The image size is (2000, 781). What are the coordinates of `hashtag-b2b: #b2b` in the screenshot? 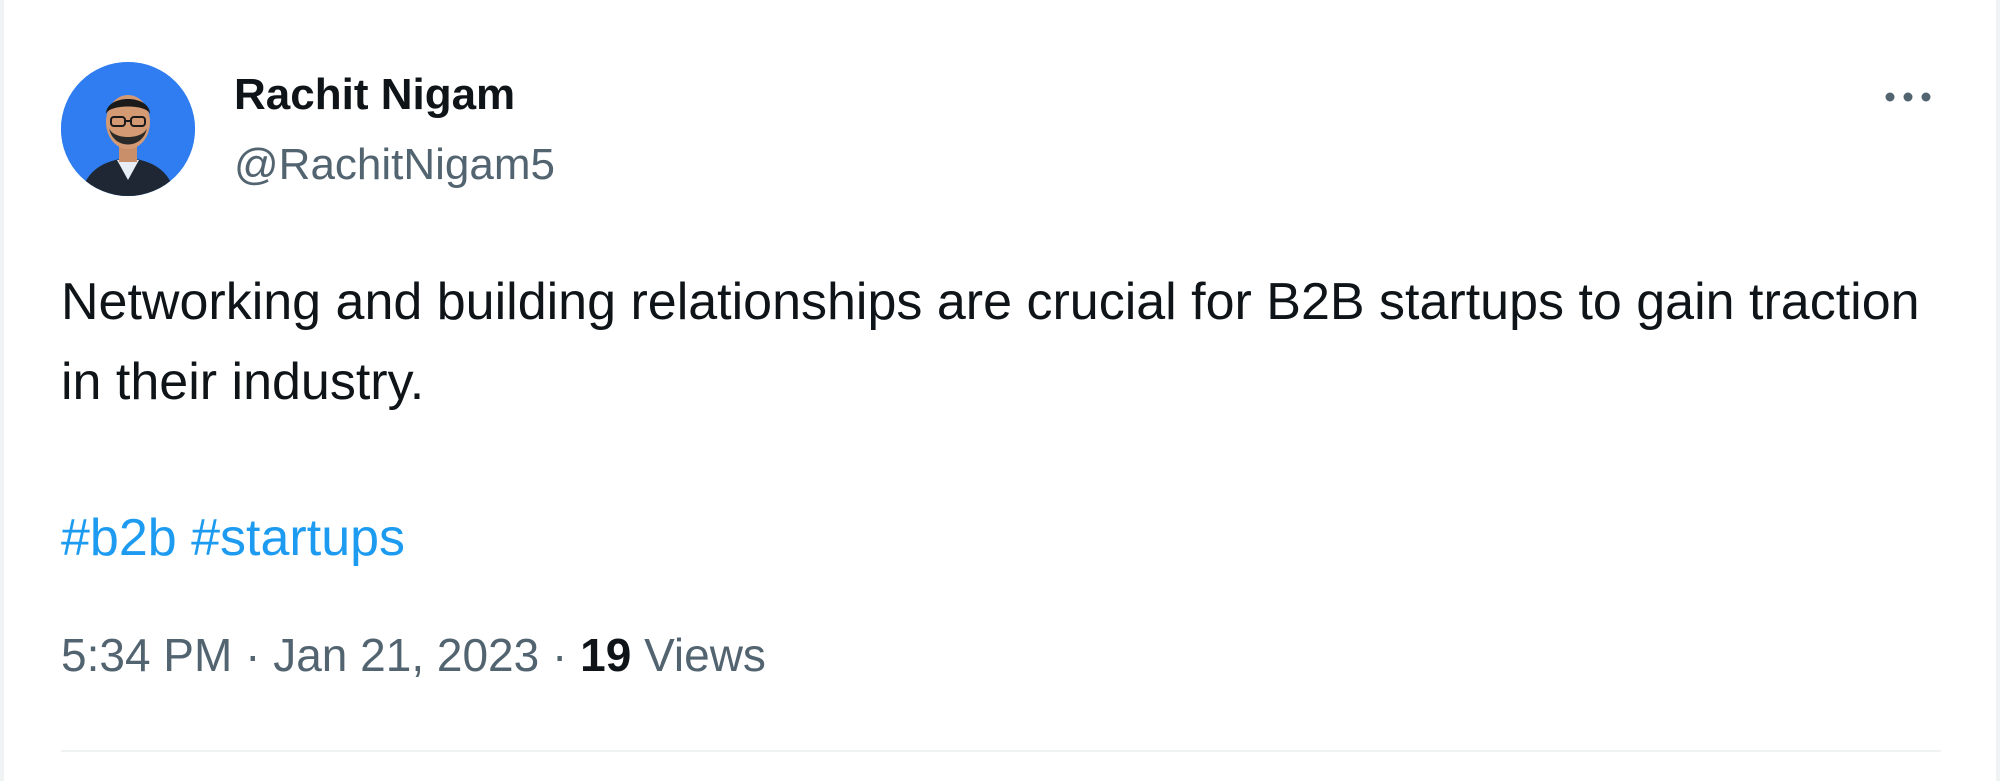 It's located at (119, 538).